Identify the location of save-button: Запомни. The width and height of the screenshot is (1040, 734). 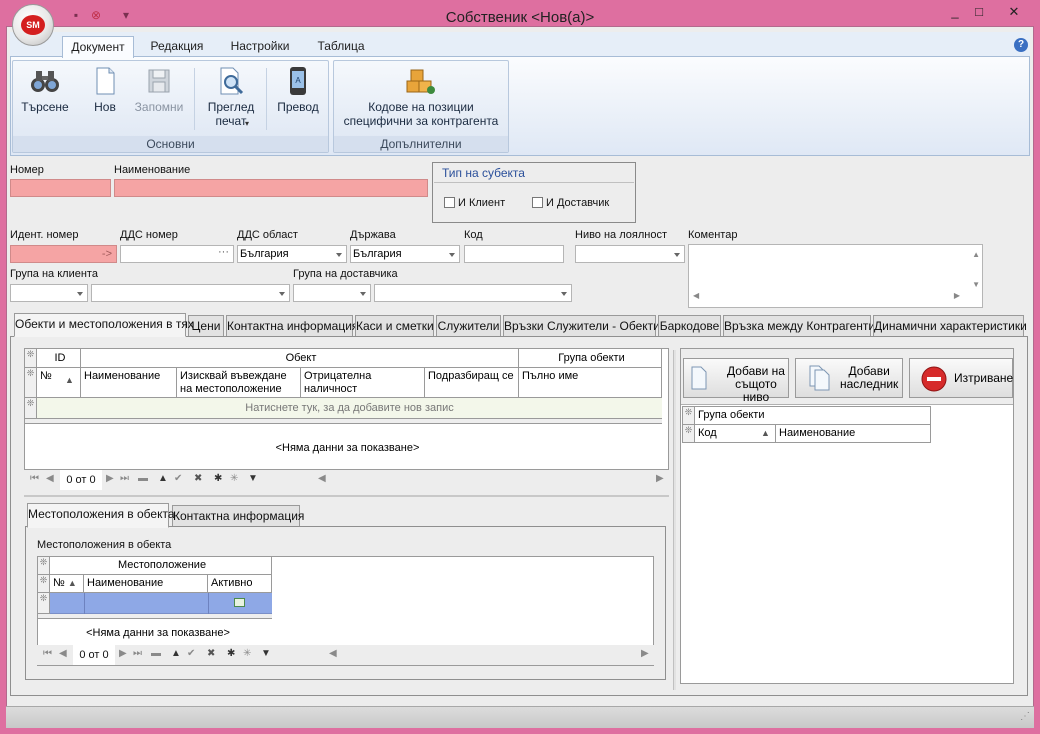
(159, 90).